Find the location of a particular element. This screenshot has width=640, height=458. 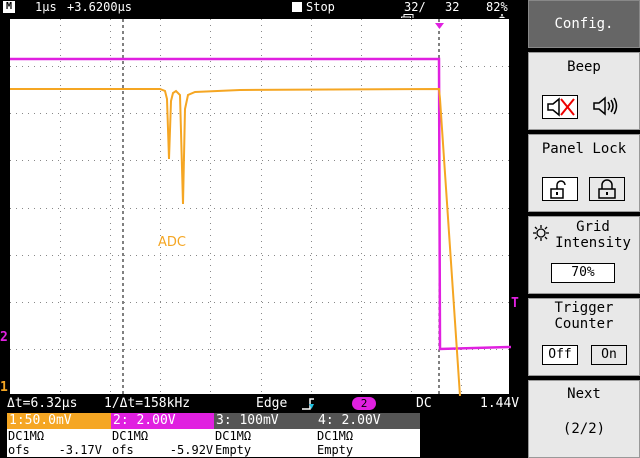

trigger-counter-off: Off is located at coordinates (560, 355).